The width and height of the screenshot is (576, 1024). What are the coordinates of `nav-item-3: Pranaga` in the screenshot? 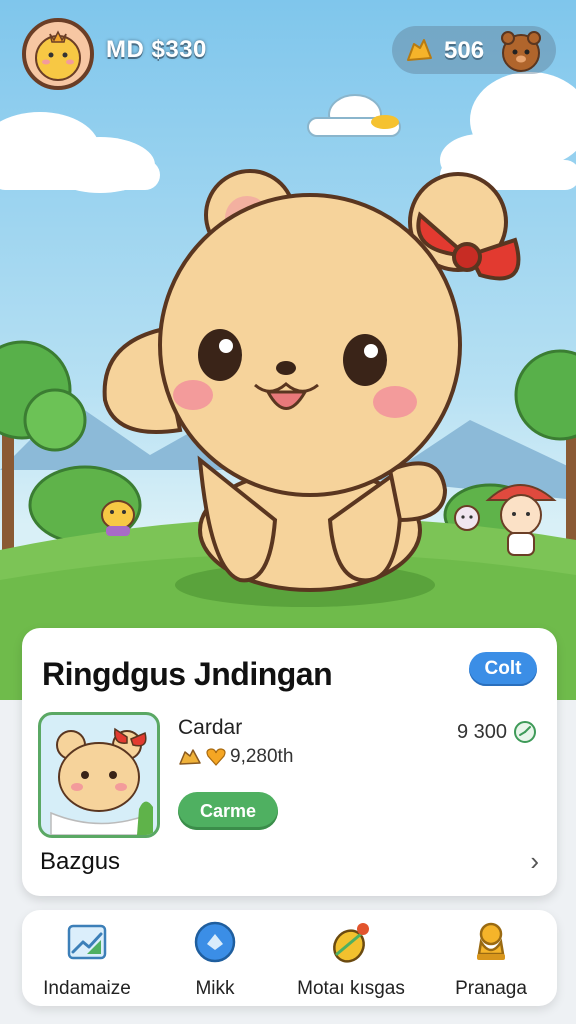 It's located at (491, 962).